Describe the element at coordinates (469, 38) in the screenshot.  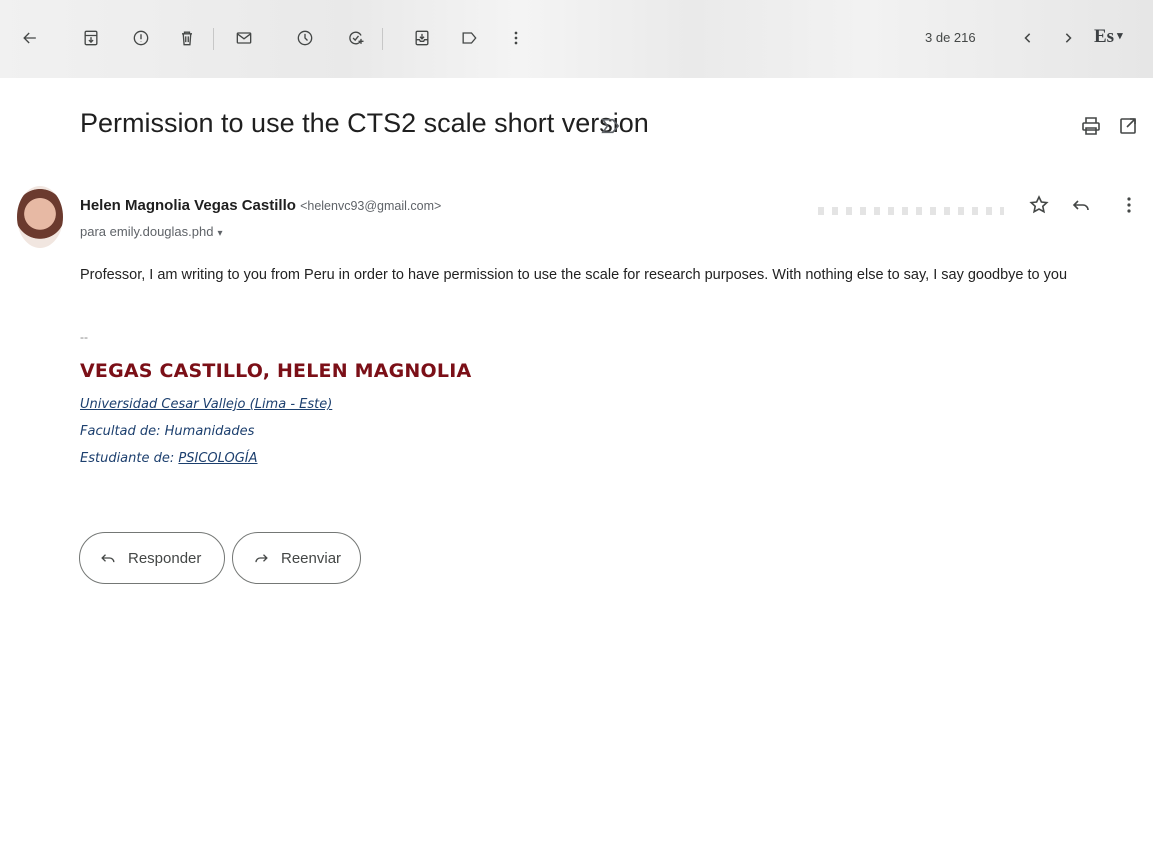
I see `label-icon` at that location.